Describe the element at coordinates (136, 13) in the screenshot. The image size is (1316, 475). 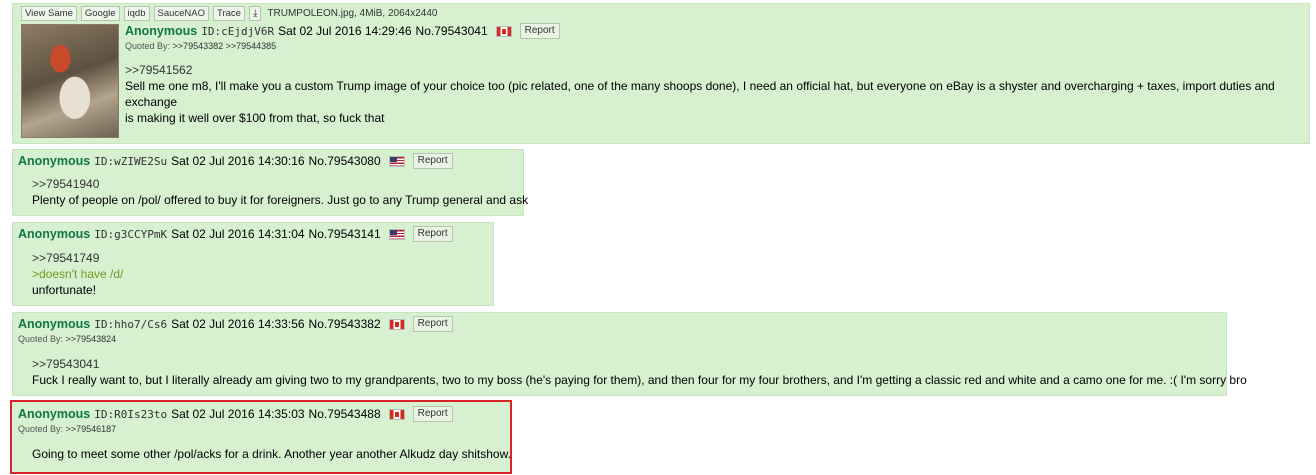
I see `iqdb-search-button: iqdb` at that location.